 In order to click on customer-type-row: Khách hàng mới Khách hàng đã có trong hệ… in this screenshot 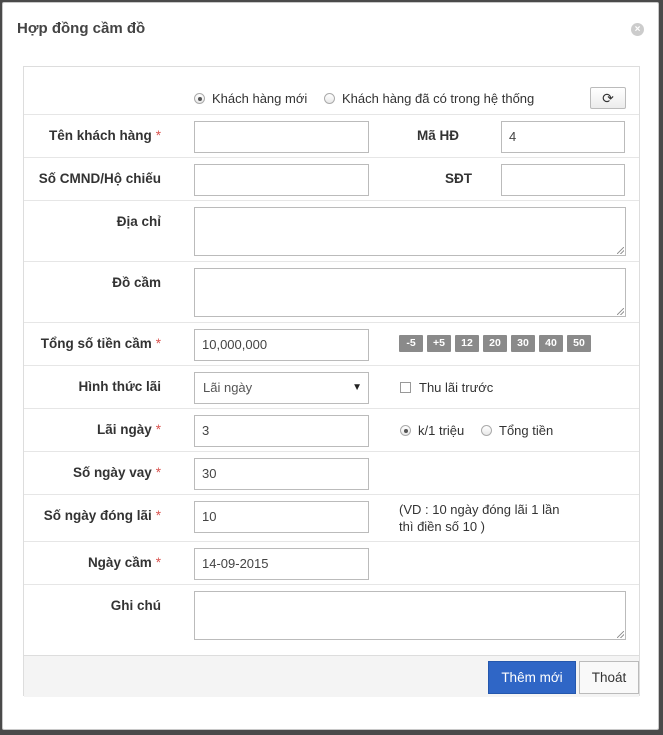, I will do `click(331, 91)`.